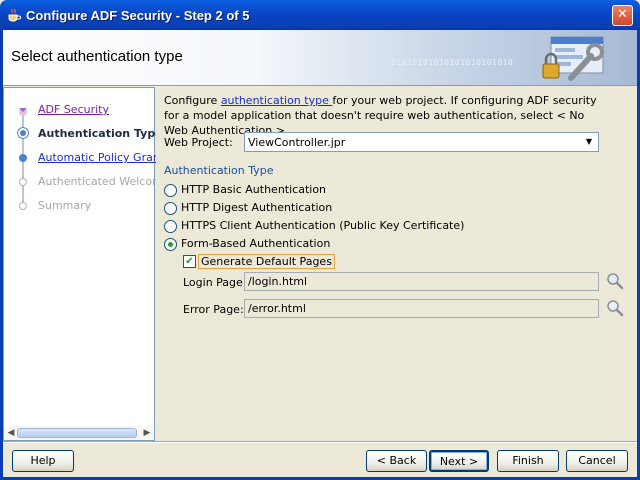 The width and height of the screenshot is (640, 480). Describe the element at coordinates (11, 433) in the screenshot. I see `scroll-left-arrow-icon: ◀` at that location.